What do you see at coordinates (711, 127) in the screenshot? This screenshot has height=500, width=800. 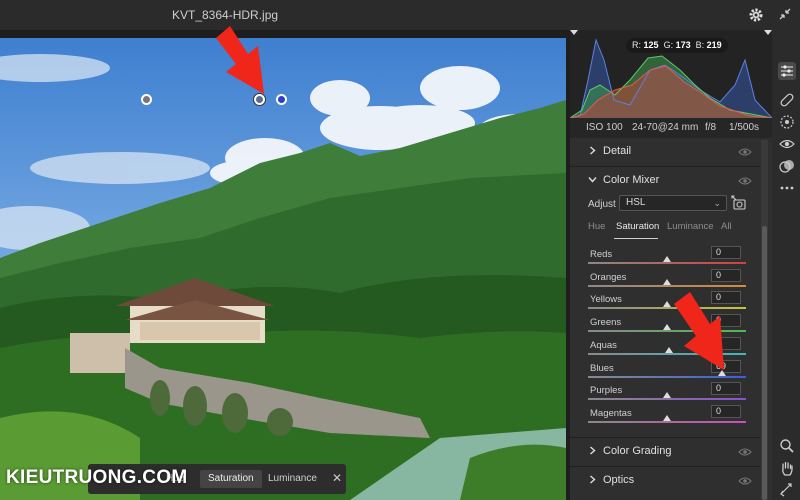 I see `exif-aperture: f/8` at bounding box center [711, 127].